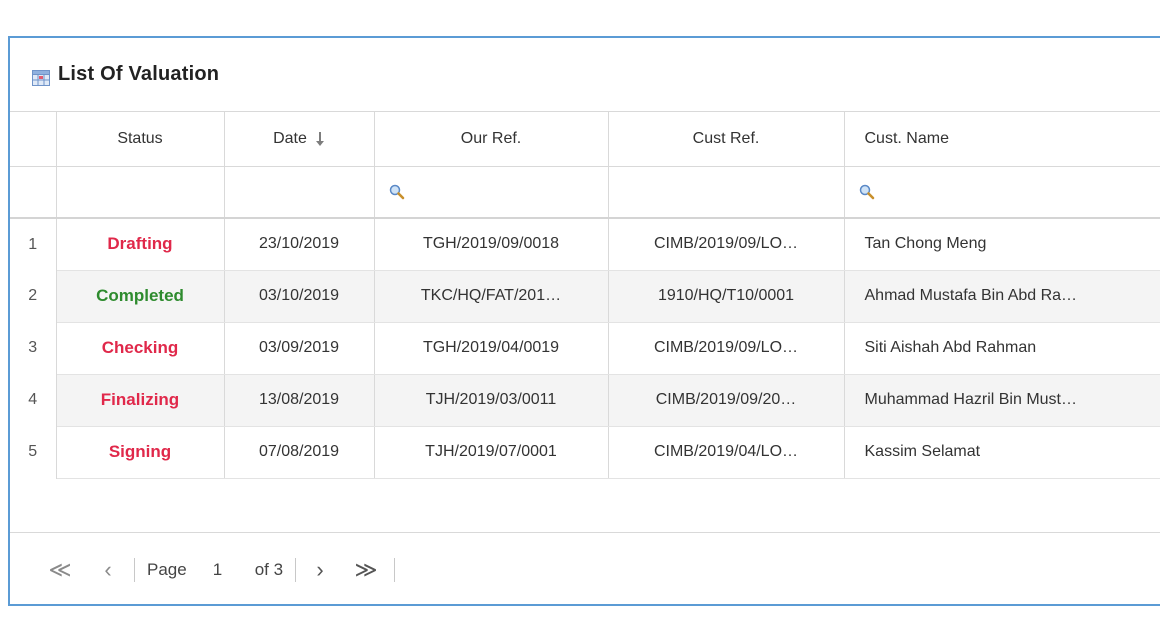 This screenshot has height=634, width=1160. Describe the element at coordinates (491, 452) in the screenshot. I see `our-ref-cell: TJH/2019/07/0001` at that location.